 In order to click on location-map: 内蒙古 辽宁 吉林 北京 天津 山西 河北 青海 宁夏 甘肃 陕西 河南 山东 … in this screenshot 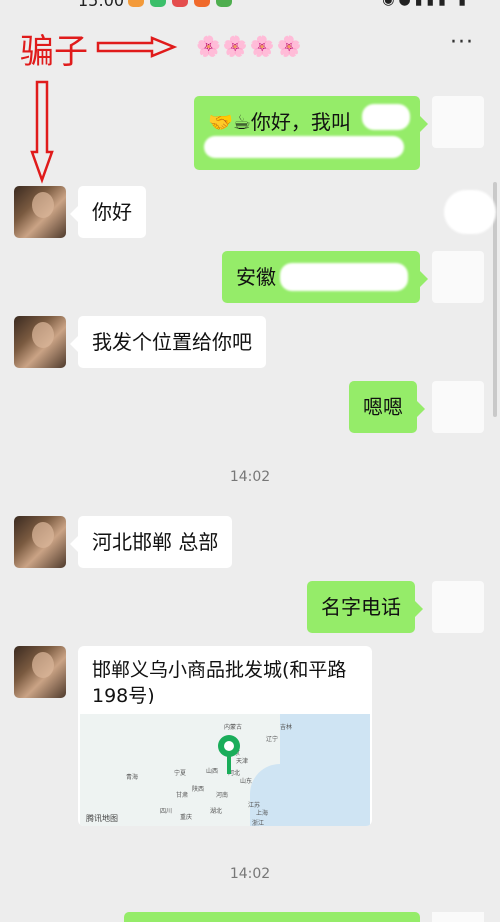, I will do `click(225, 770)`.